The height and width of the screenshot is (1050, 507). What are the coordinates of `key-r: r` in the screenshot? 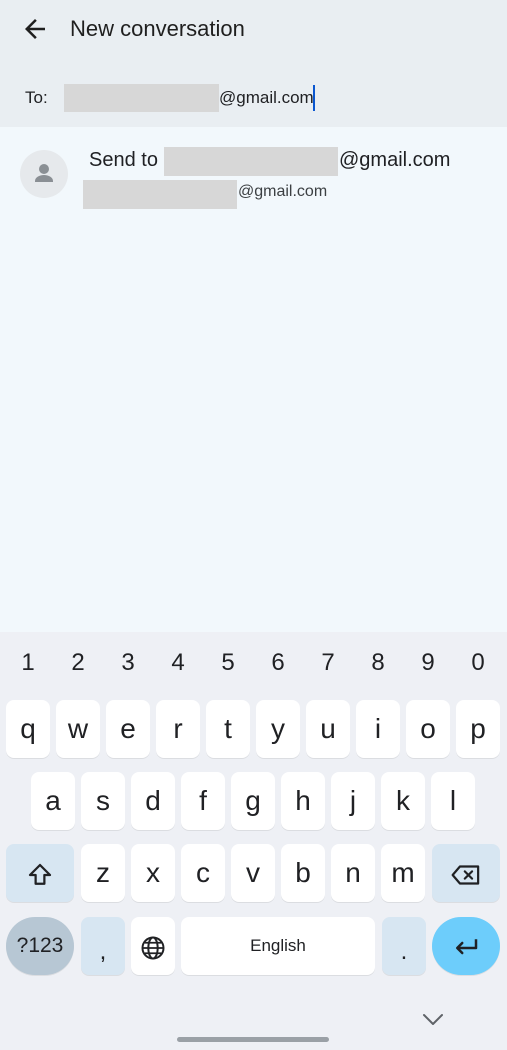 It's located at (178, 729).